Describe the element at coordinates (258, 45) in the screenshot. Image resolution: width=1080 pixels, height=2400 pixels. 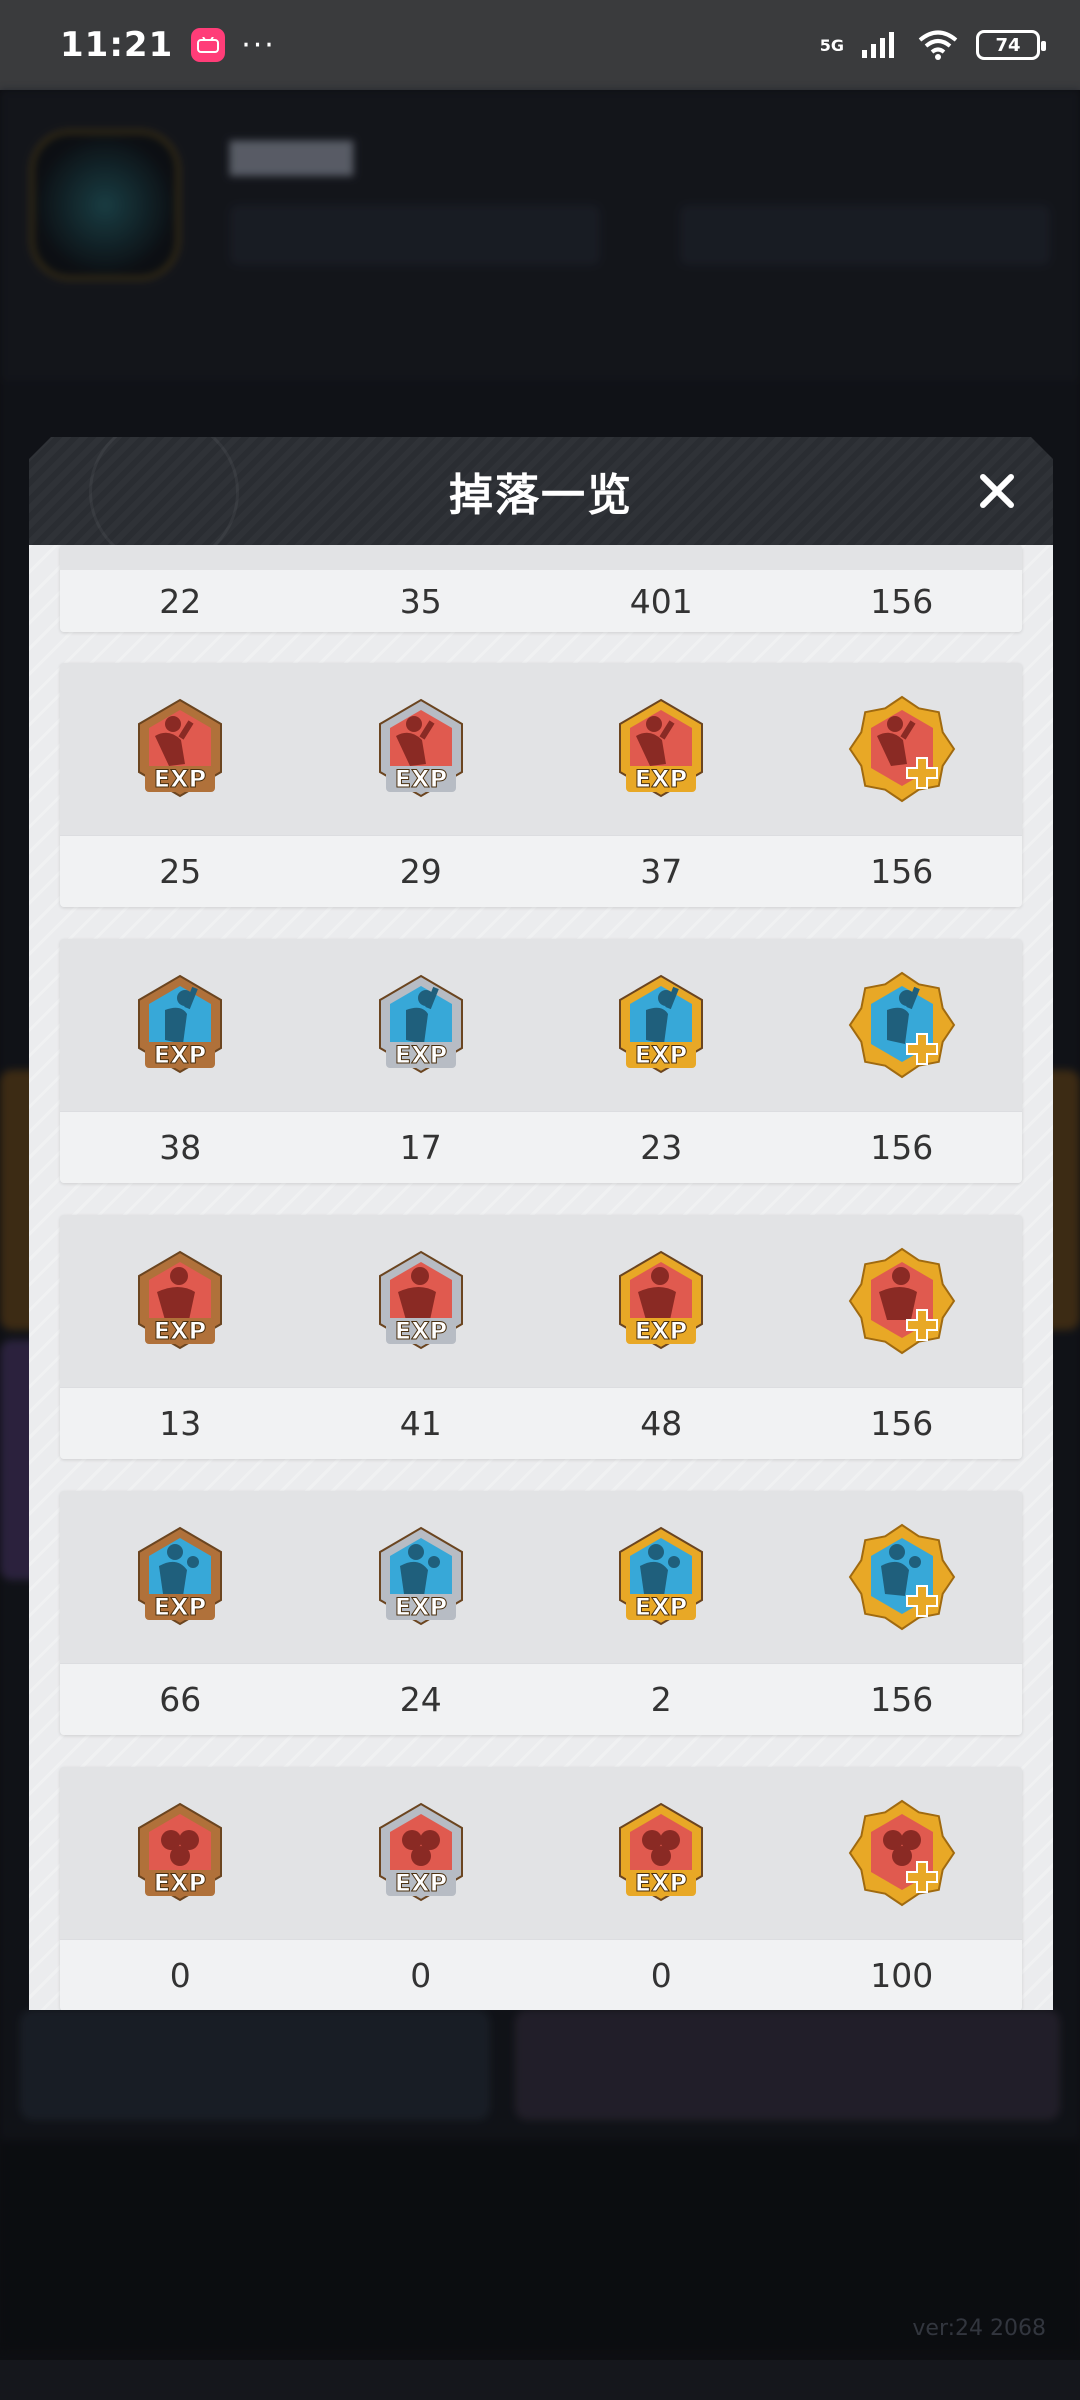
I see `more-notifications-icon: ···` at that location.